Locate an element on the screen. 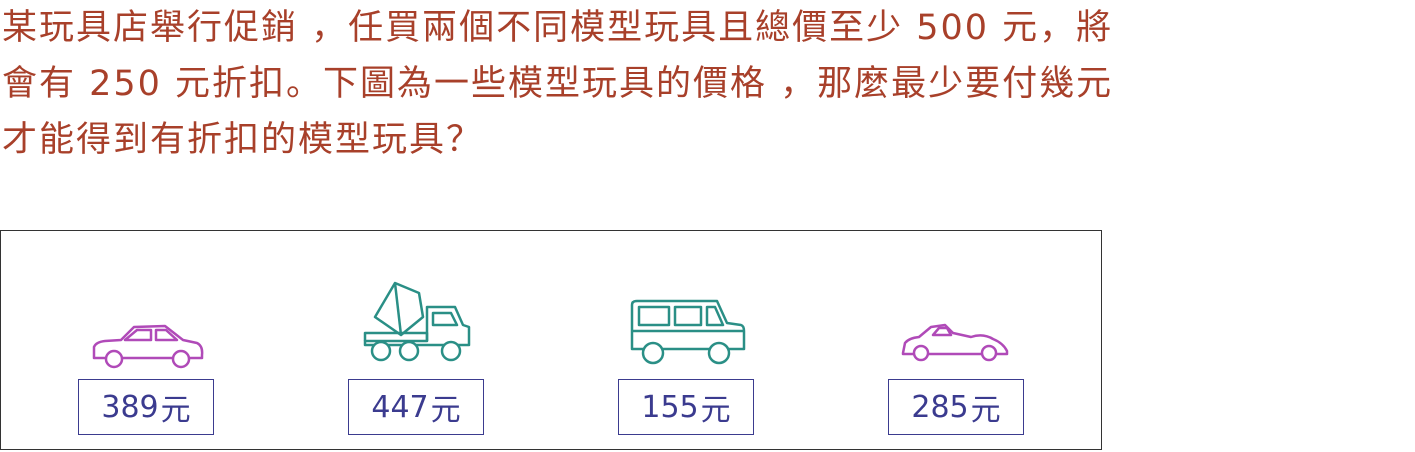 The width and height of the screenshot is (1415, 452). price-tag-sports-car: 285 元 is located at coordinates (956, 407).